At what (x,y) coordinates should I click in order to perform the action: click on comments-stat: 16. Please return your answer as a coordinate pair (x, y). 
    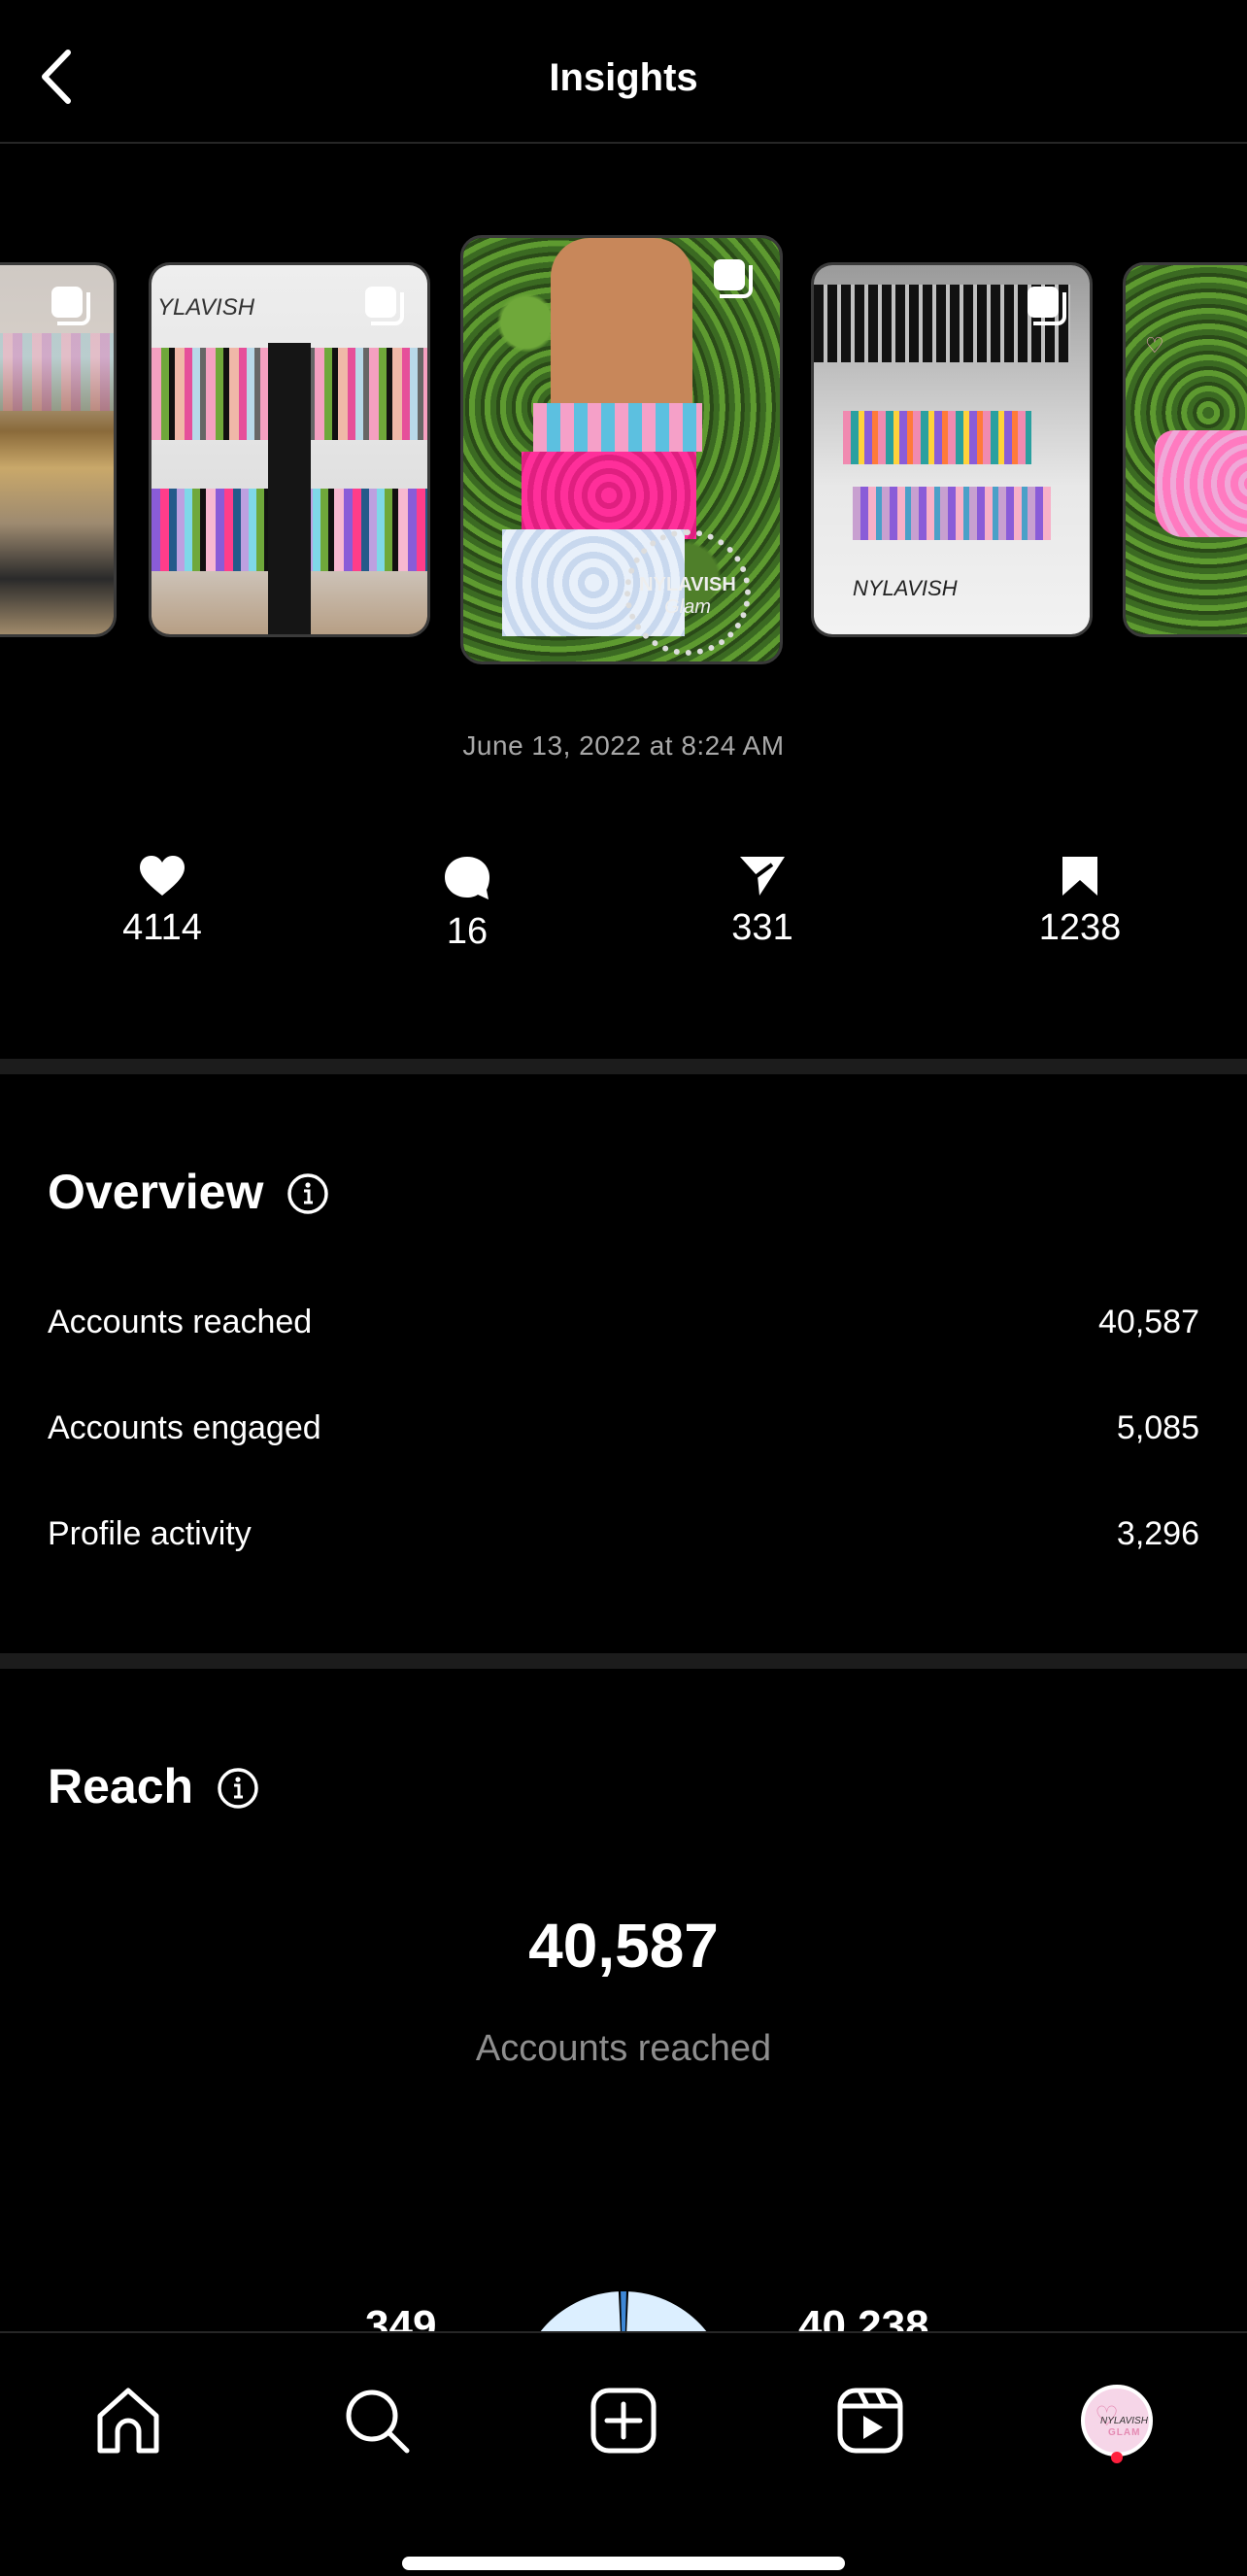
    Looking at the image, I should click on (467, 904).